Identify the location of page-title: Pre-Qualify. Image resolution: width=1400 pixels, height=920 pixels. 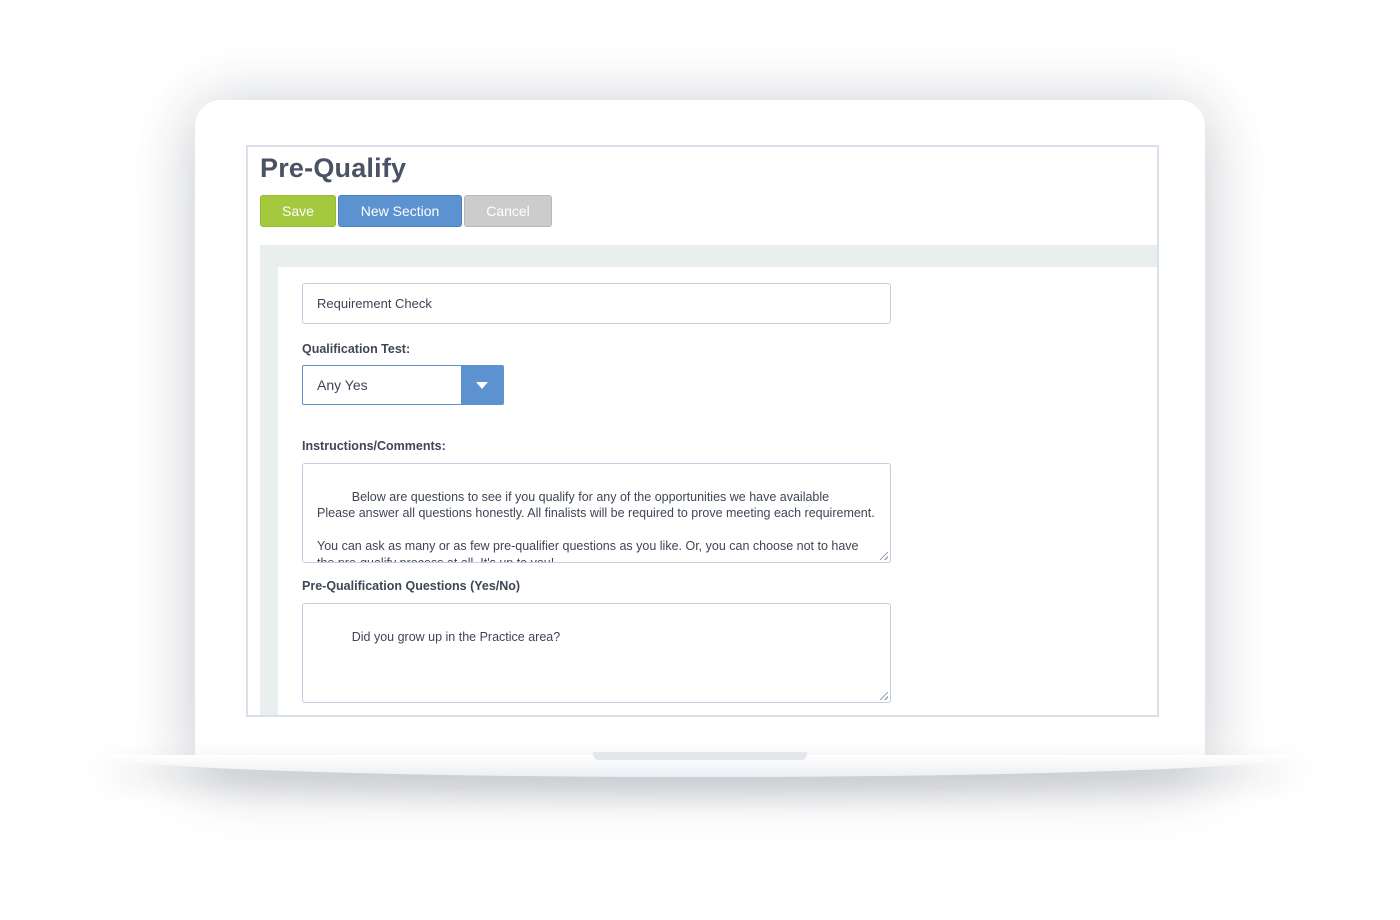
(333, 168).